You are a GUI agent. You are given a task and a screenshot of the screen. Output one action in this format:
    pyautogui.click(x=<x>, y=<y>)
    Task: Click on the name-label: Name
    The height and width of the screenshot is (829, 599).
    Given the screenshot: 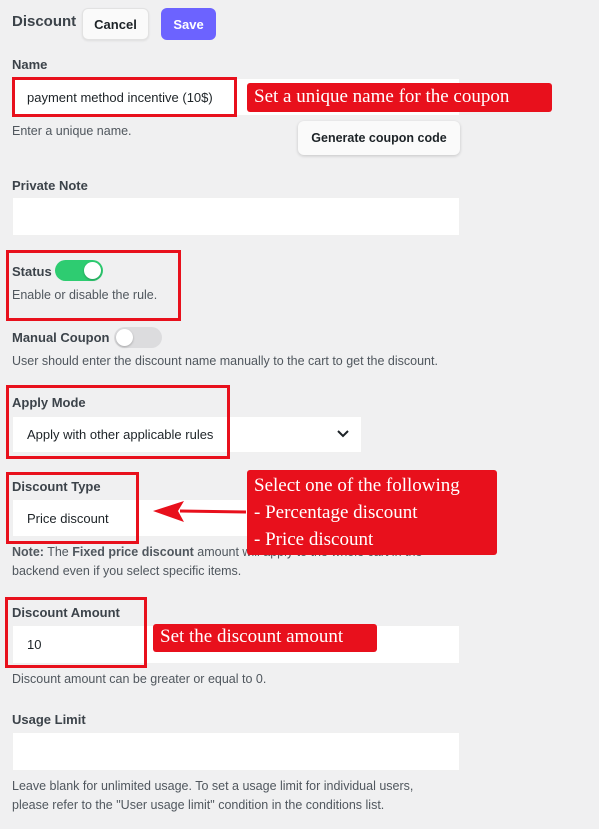 What is the action you would take?
    pyautogui.click(x=30, y=64)
    